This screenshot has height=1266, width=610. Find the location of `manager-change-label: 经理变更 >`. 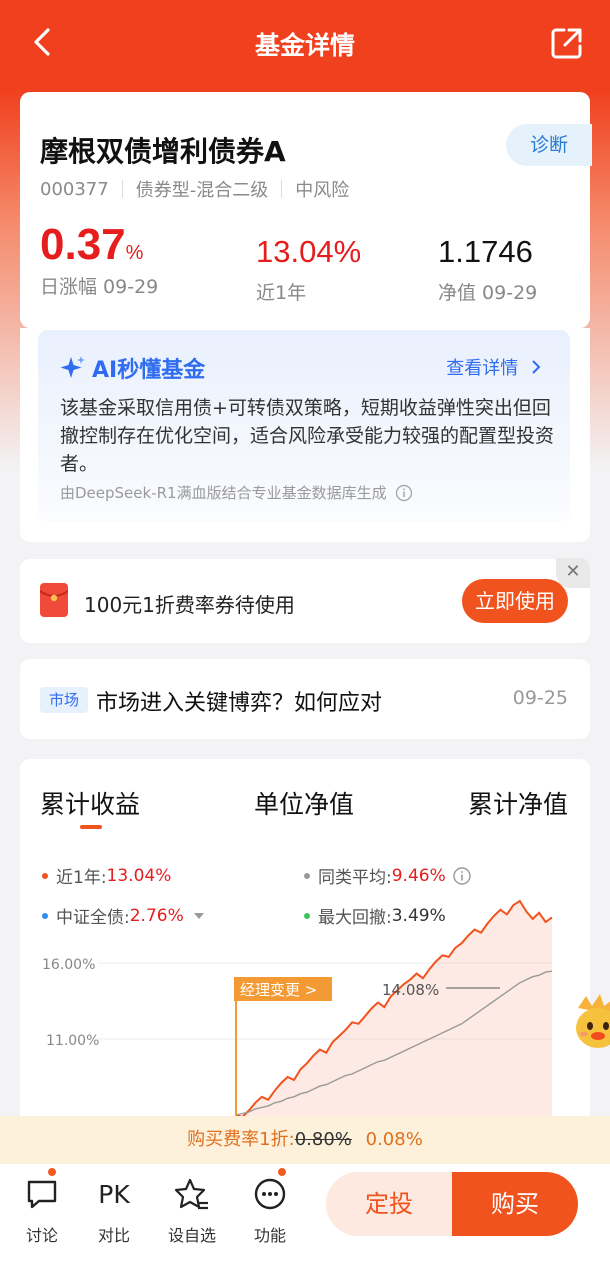

manager-change-label: 经理变更 > is located at coordinates (278, 990).